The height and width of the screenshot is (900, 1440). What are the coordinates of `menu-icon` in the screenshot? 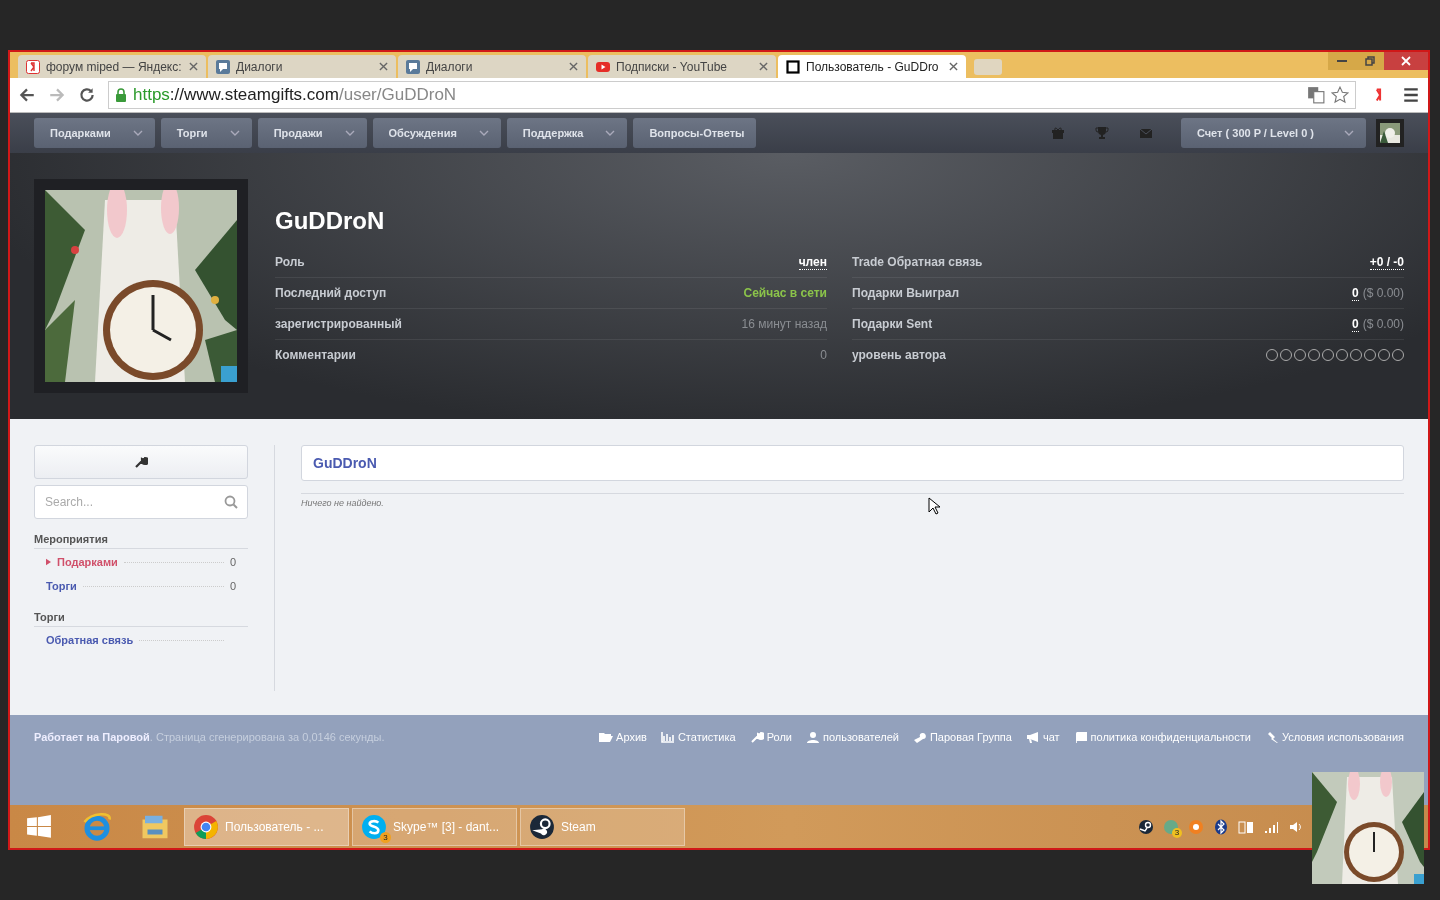 It's located at (1411, 95).